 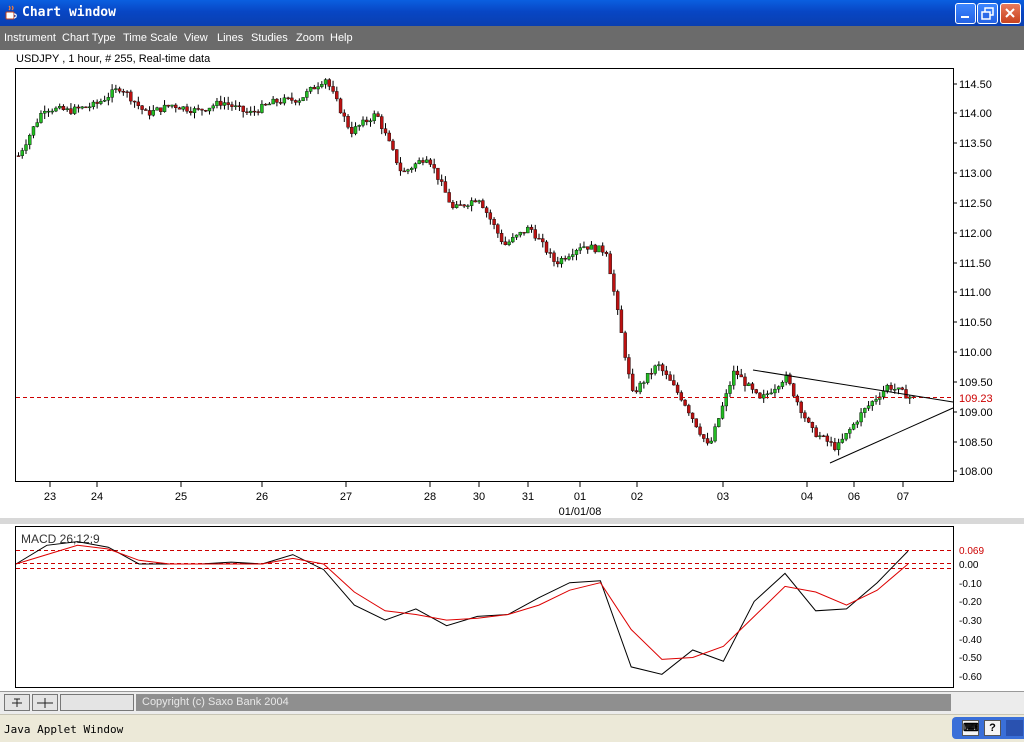 What do you see at coordinates (543, 702) in the screenshot?
I see `copyright-text: Copyright (c) Saxo Bank 2004` at bounding box center [543, 702].